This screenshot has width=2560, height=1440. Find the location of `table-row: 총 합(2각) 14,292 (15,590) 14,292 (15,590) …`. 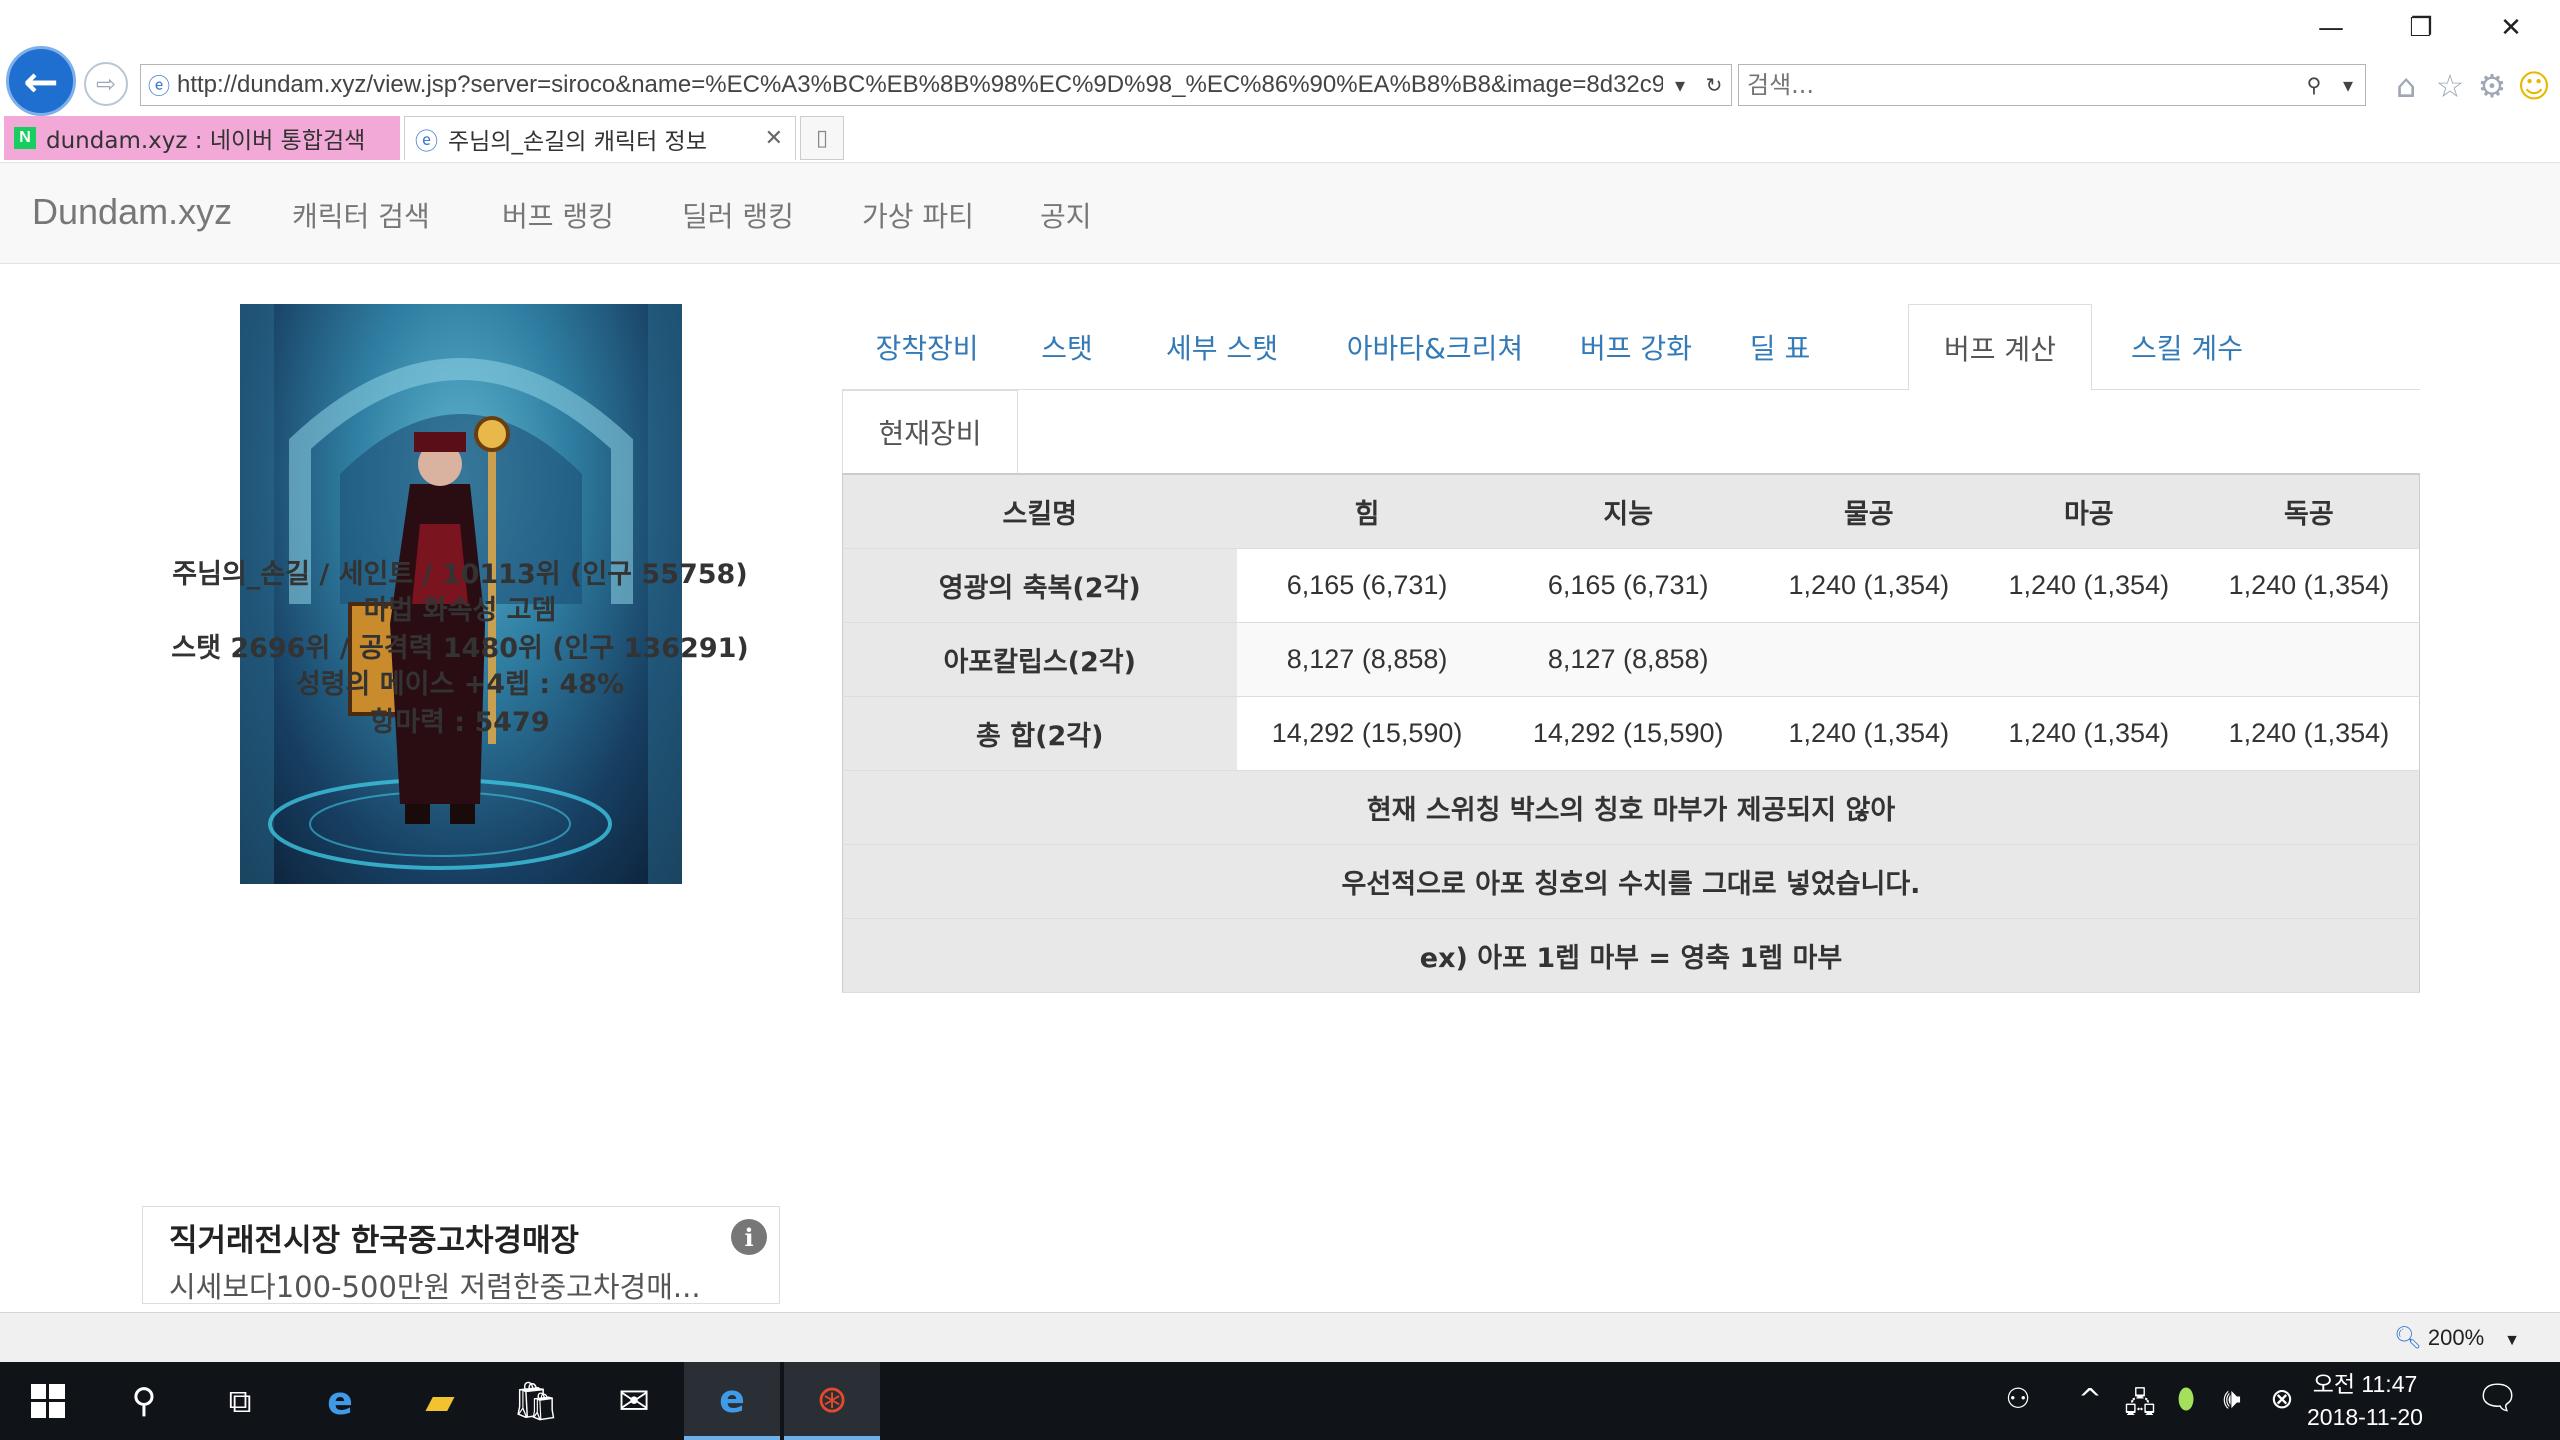

table-row: 총 합(2각) 14,292 (15,590) 14,292 (15,590) … is located at coordinates (1631, 733).